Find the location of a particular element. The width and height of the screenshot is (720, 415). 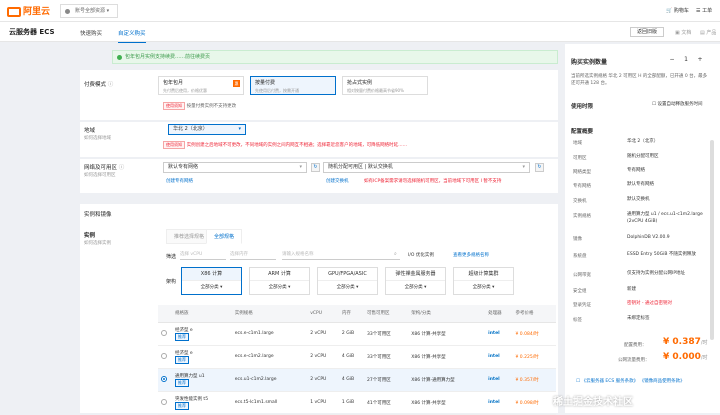

tab-quick-buy: 快速购买 is located at coordinates (91, 33).